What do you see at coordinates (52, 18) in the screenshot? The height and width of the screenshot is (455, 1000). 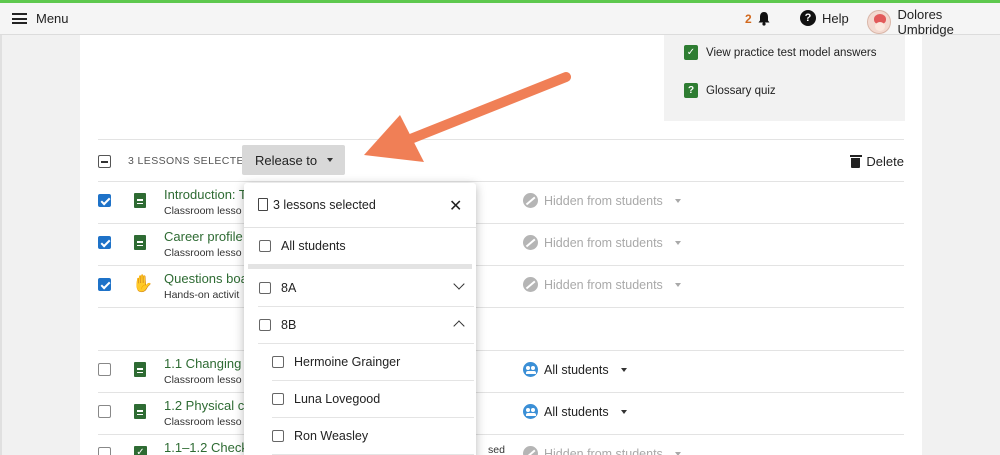 I see `menu-label: Menu` at bounding box center [52, 18].